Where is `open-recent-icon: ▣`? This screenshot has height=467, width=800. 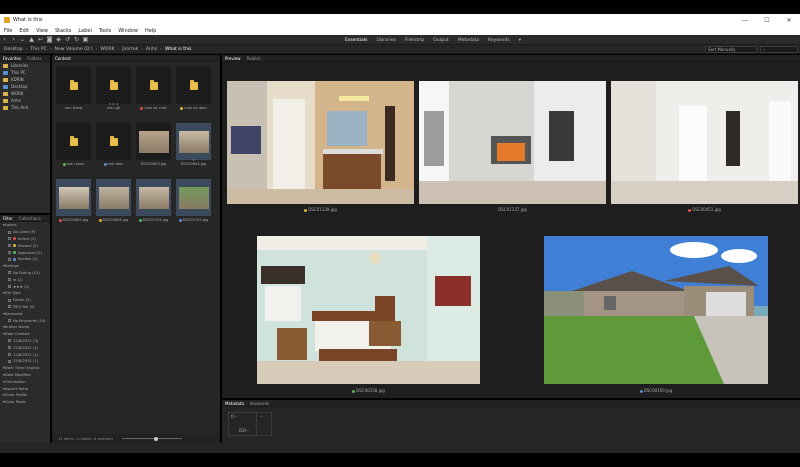
open-recent-icon: ▣ is located at coordinates (85, 40).